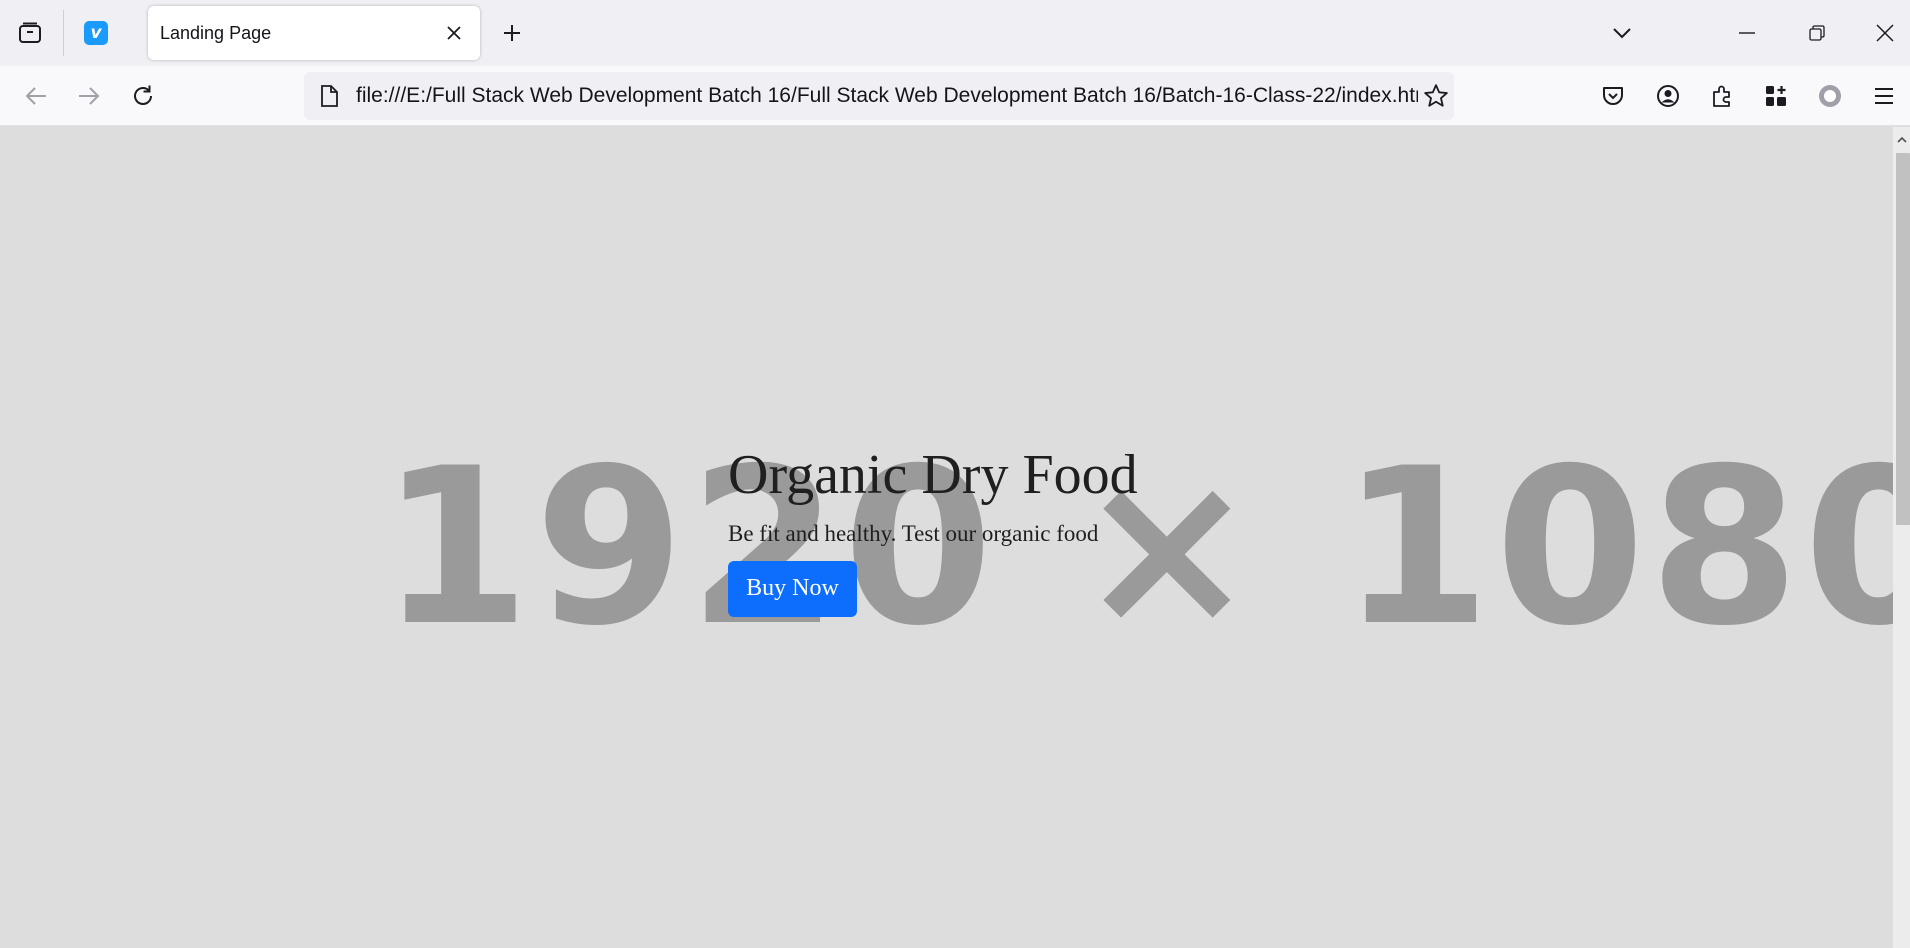 The height and width of the screenshot is (948, 1910). I want to click on buy-now-button: Buy Now, so click(792, 588).